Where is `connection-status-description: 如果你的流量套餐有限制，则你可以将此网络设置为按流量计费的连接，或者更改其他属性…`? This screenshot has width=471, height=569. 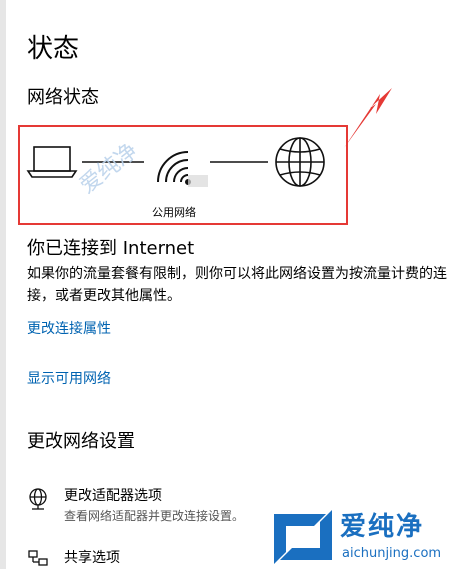
connection-status-description: 如果你的流量套餐有限制，则你可以将此网络设置为按流量计费的连接，或者更改其他属性… is located at coordinates (237, 285).